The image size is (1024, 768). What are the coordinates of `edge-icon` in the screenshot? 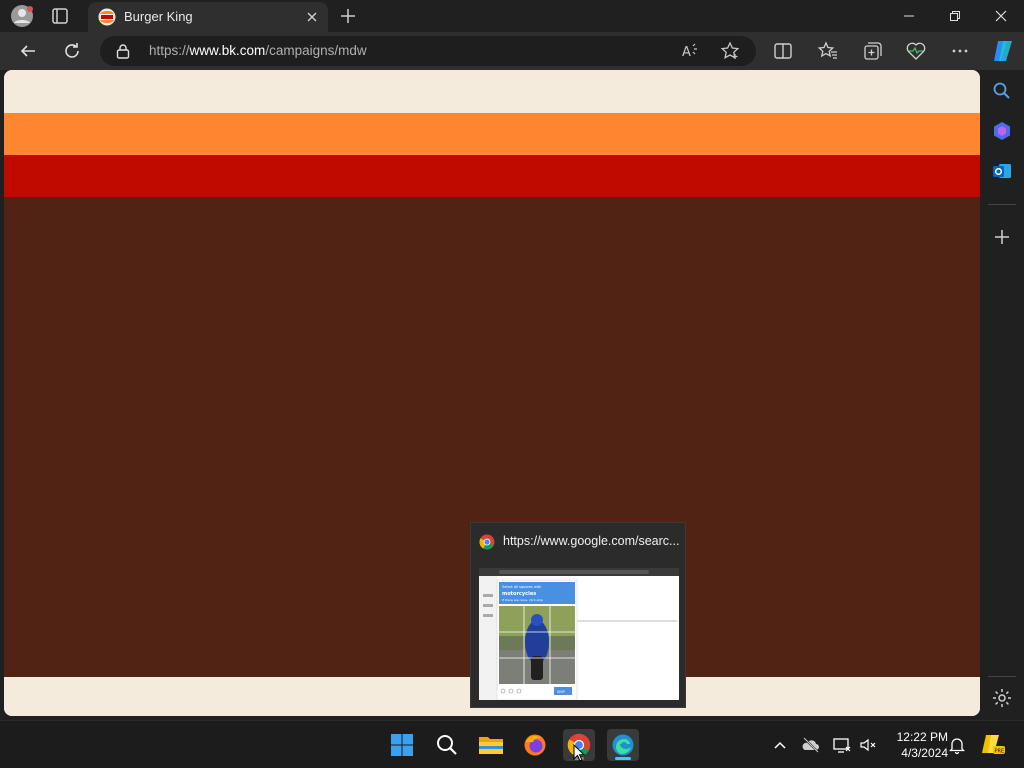 It's located at (623, 745).